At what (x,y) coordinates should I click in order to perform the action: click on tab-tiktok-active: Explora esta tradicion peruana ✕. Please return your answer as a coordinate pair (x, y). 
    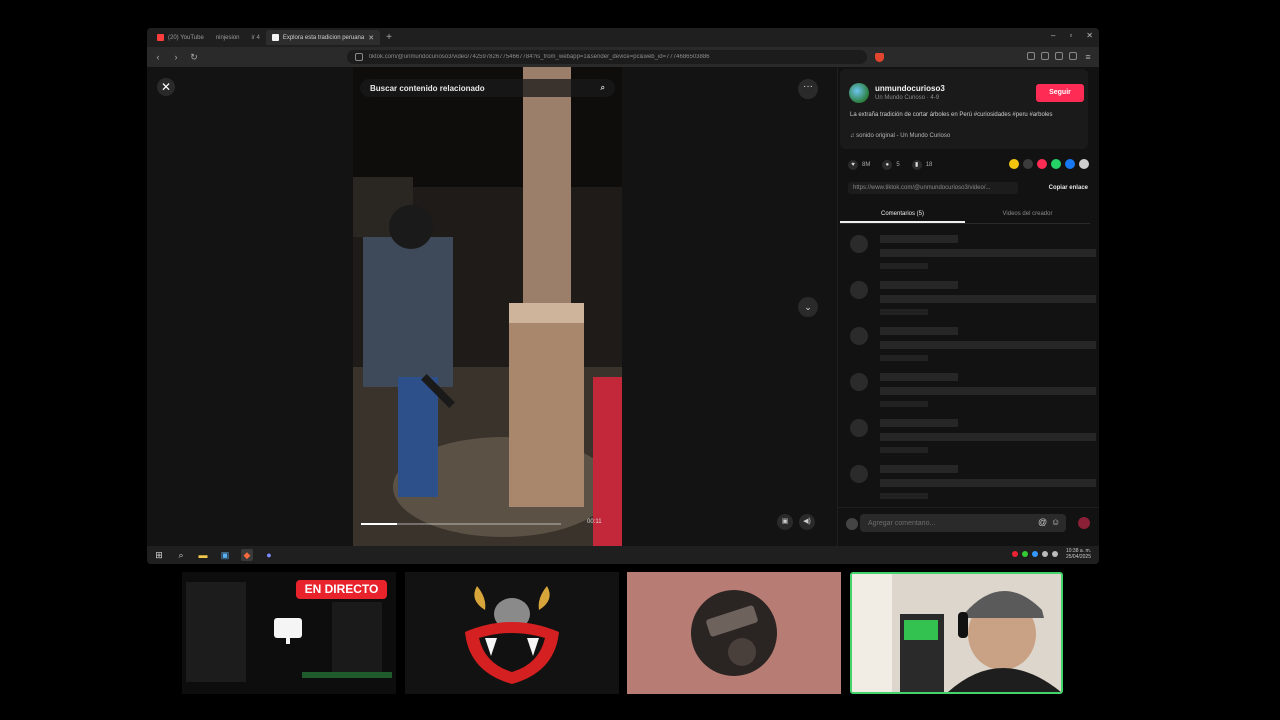
    Looking at the image, I should click on (323, 37).